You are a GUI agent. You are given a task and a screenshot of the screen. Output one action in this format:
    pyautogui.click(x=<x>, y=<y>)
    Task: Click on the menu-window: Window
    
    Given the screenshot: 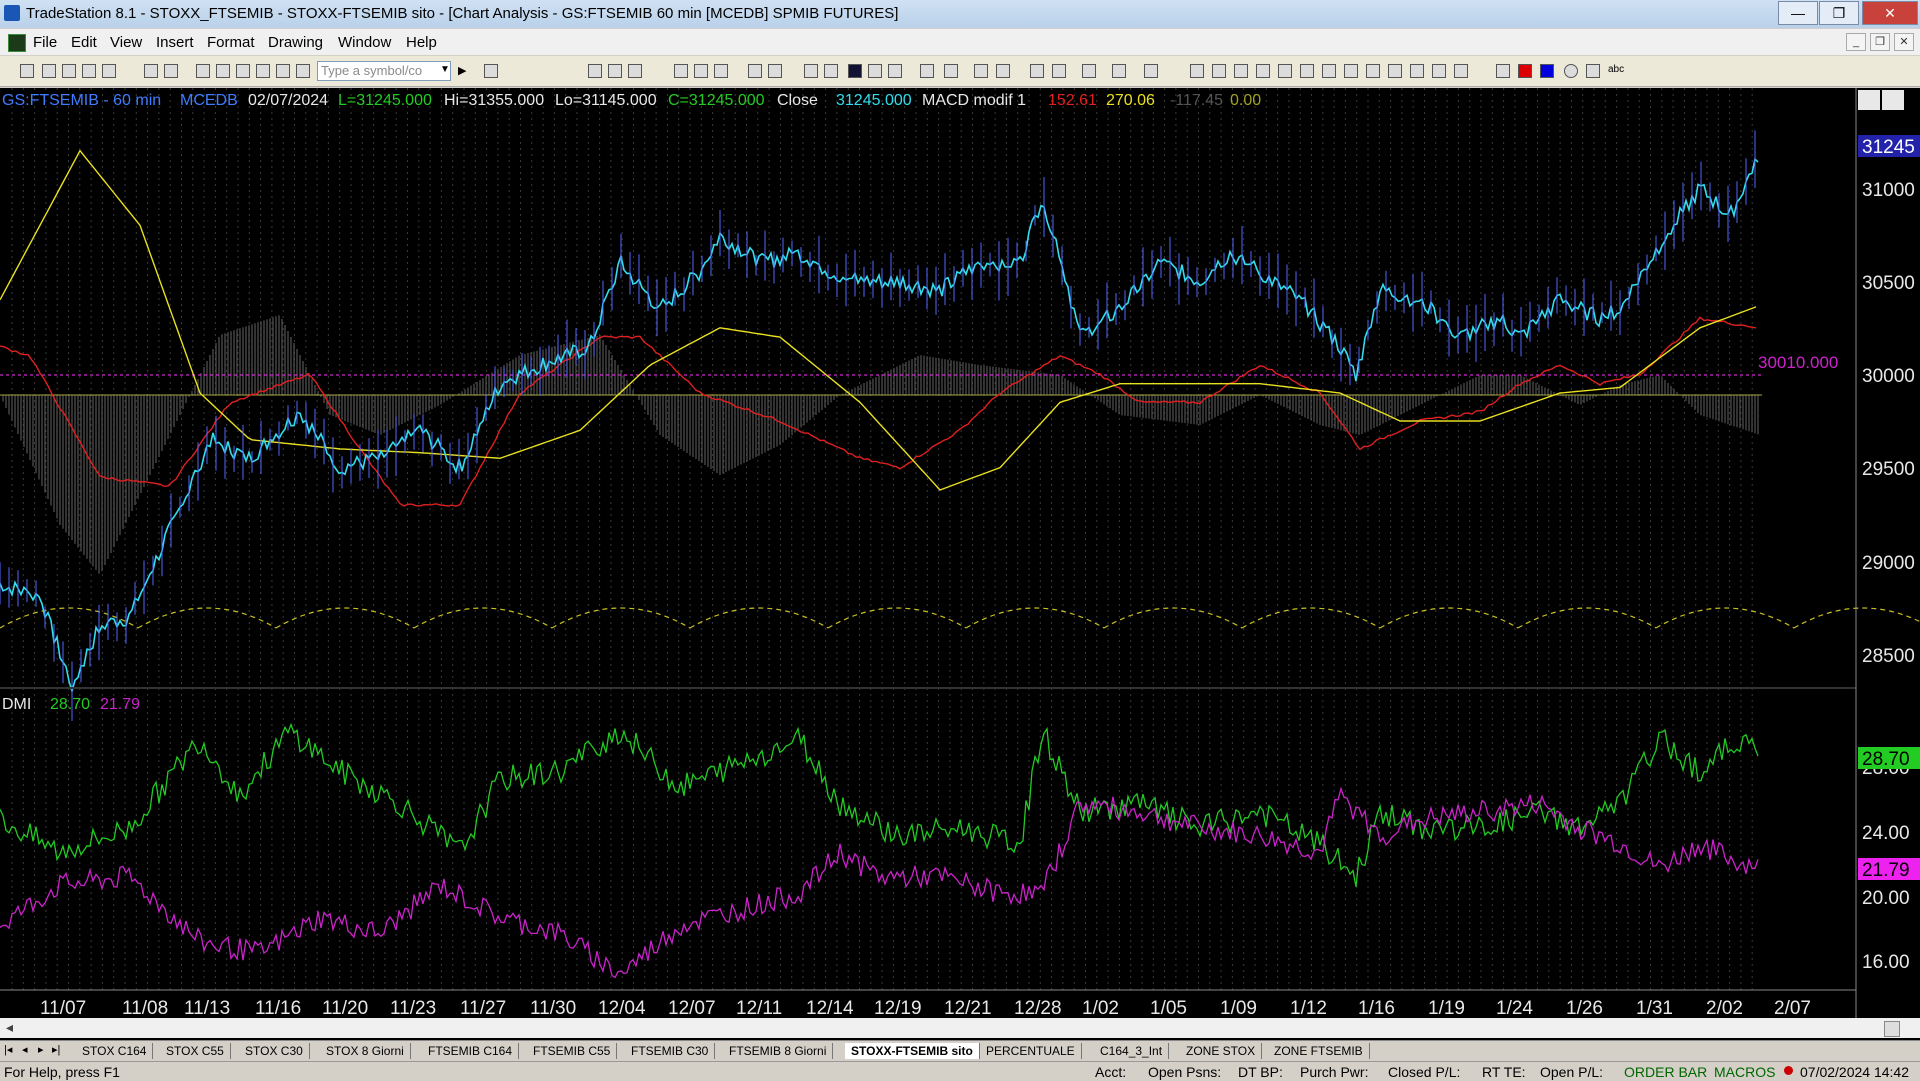 What is the action you would take?
    pyautogui.click(x=364, y=42)
    